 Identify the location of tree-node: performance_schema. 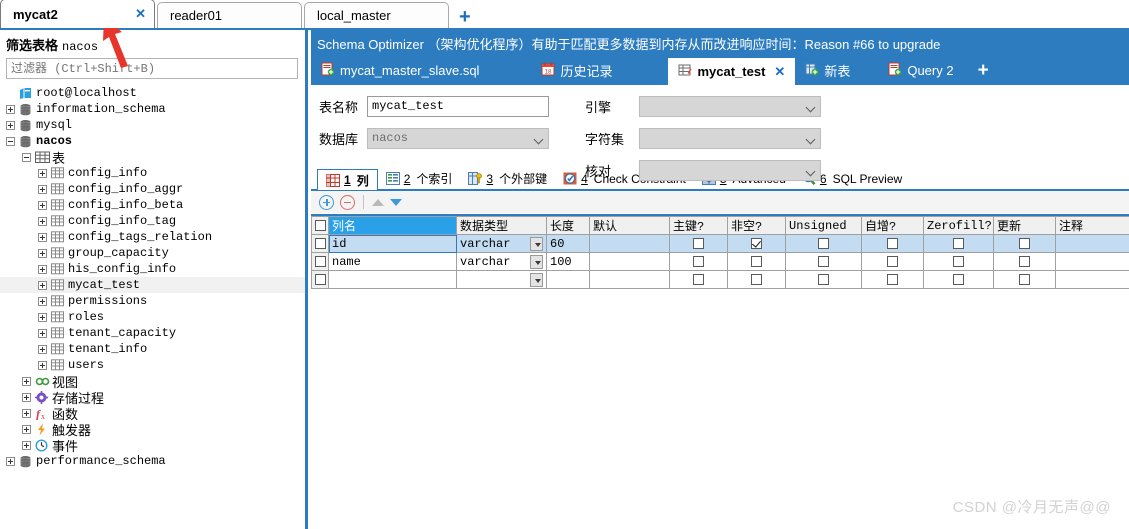
(152, 461).